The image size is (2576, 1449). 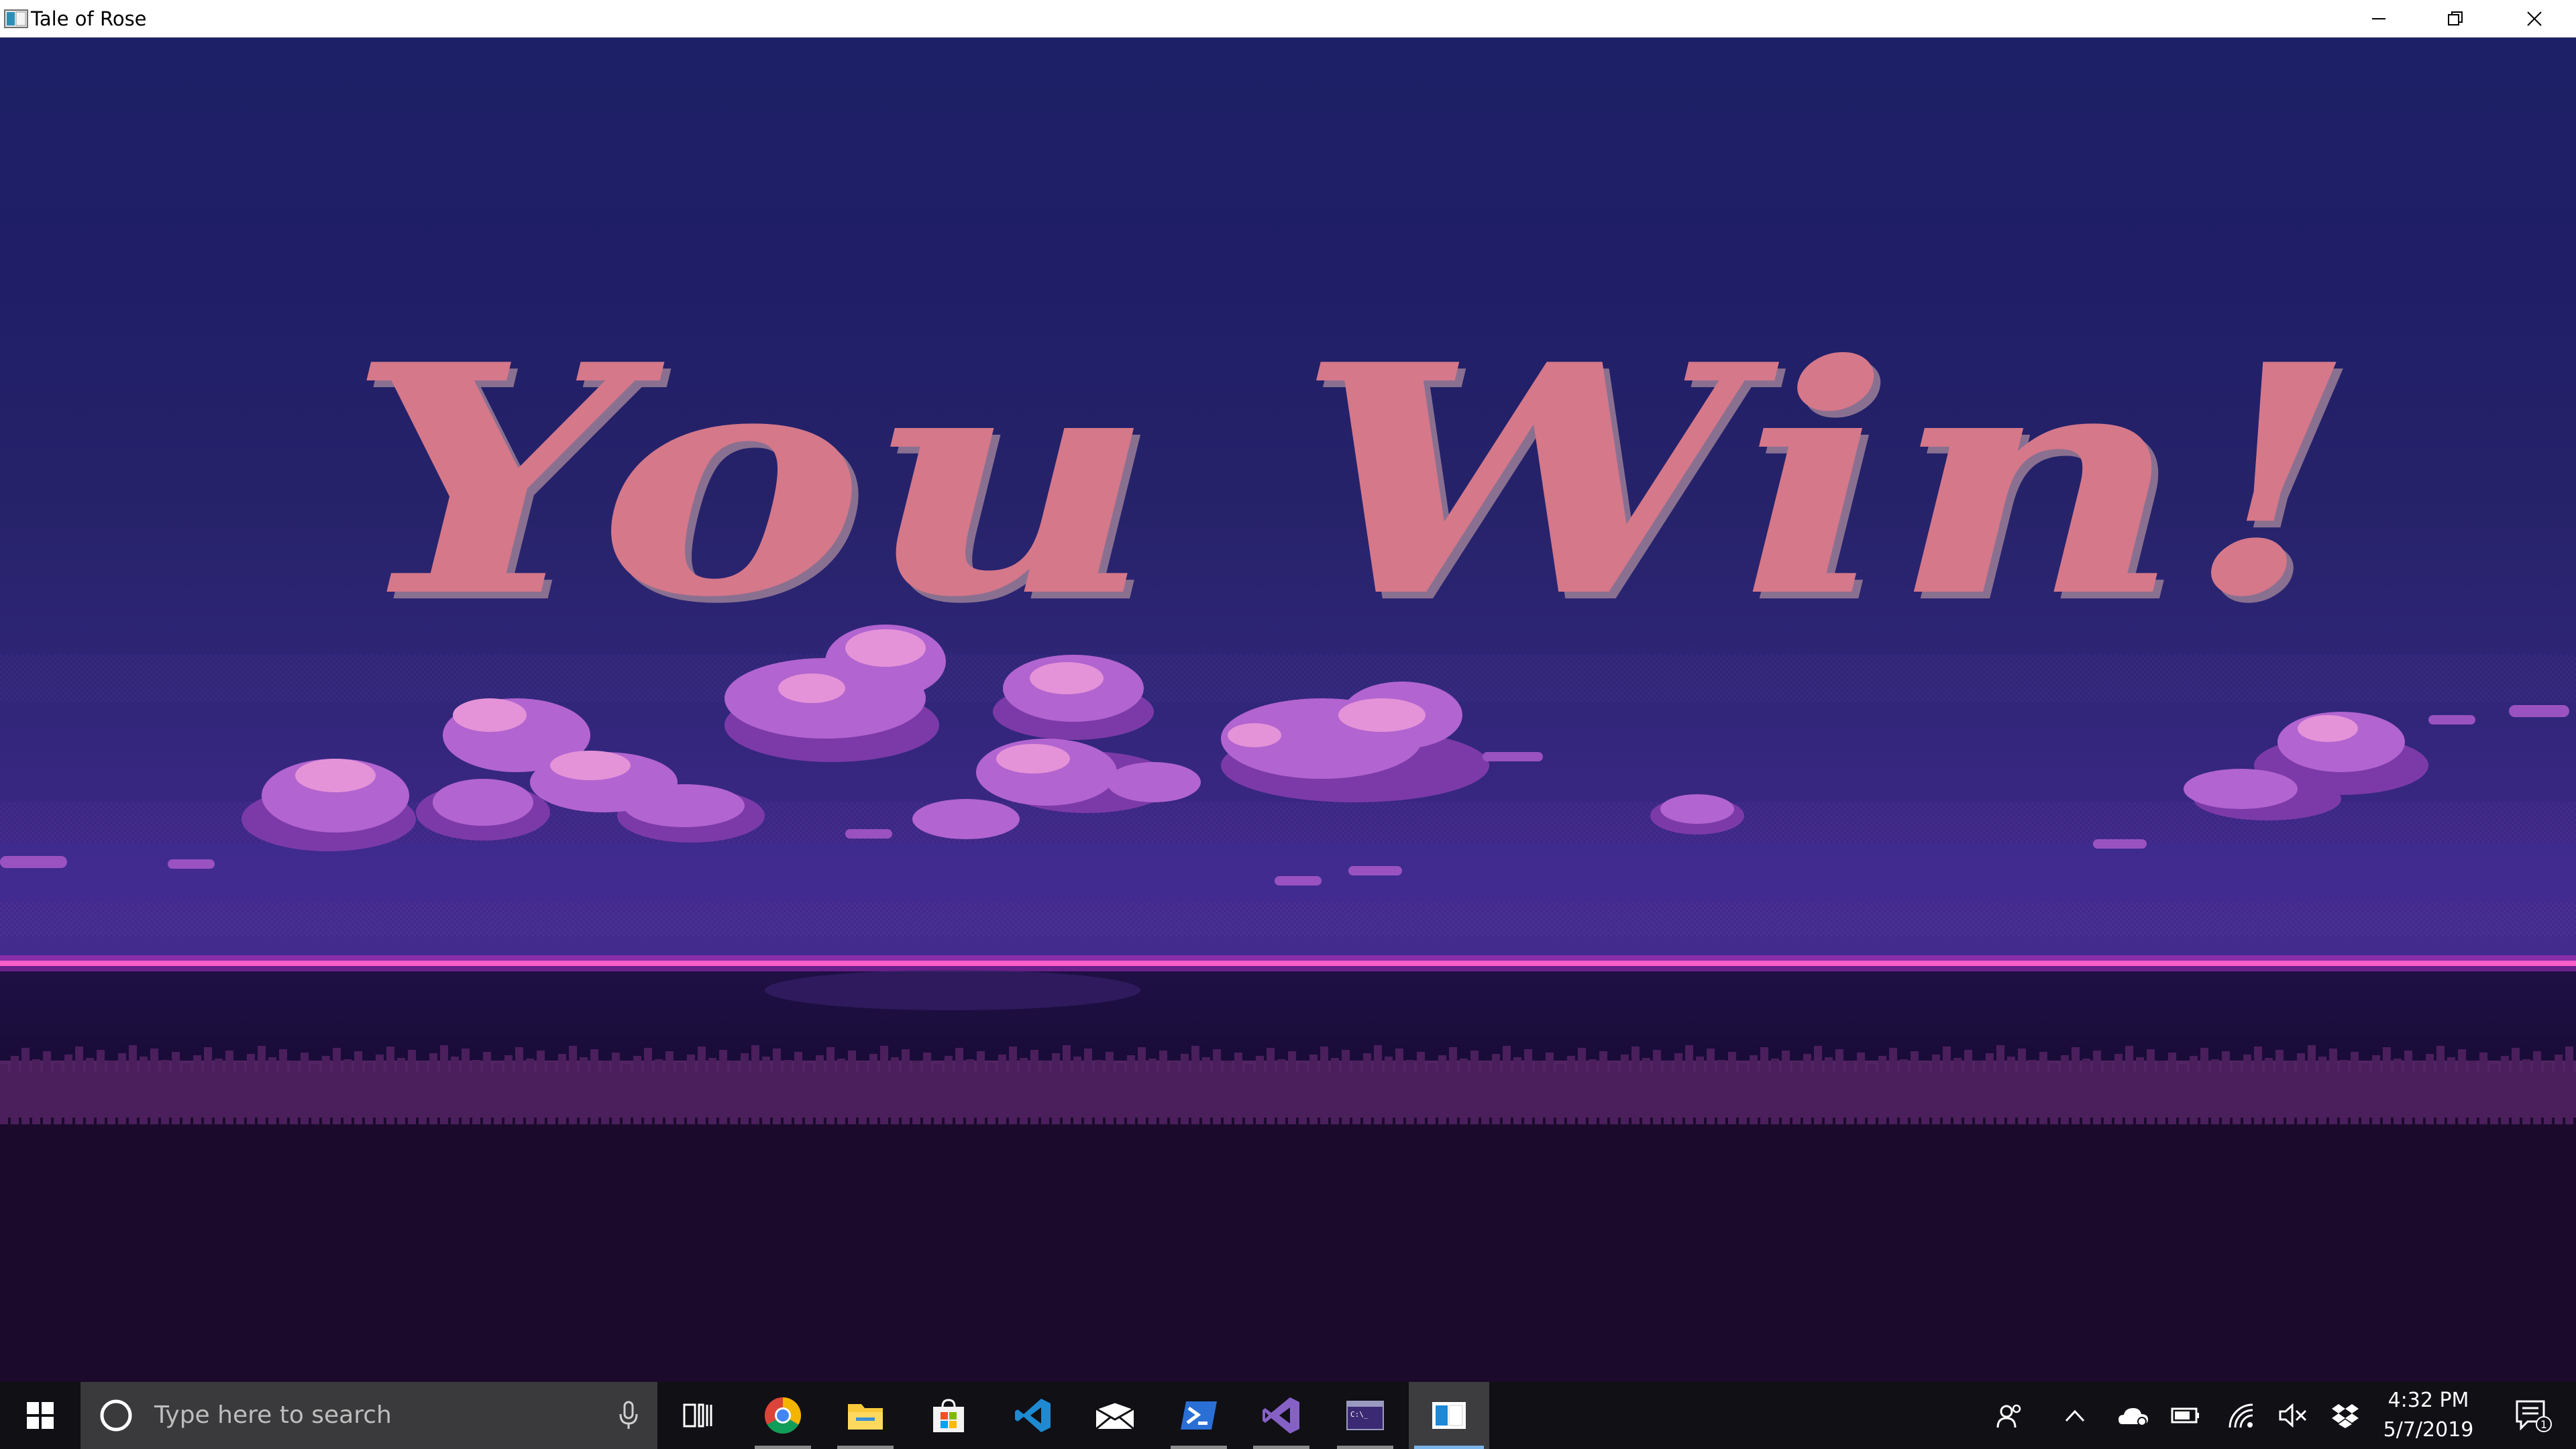 I want to click on clock-date: 5/7/2019, so click(x=2428, y=1430).